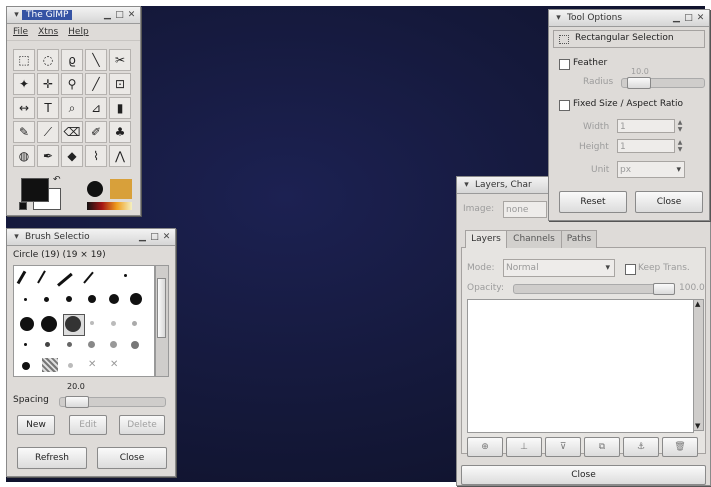 The height and width of the screenshot is (487, 711). I want to click on spacing-slider-thumb, so click(77, 402).